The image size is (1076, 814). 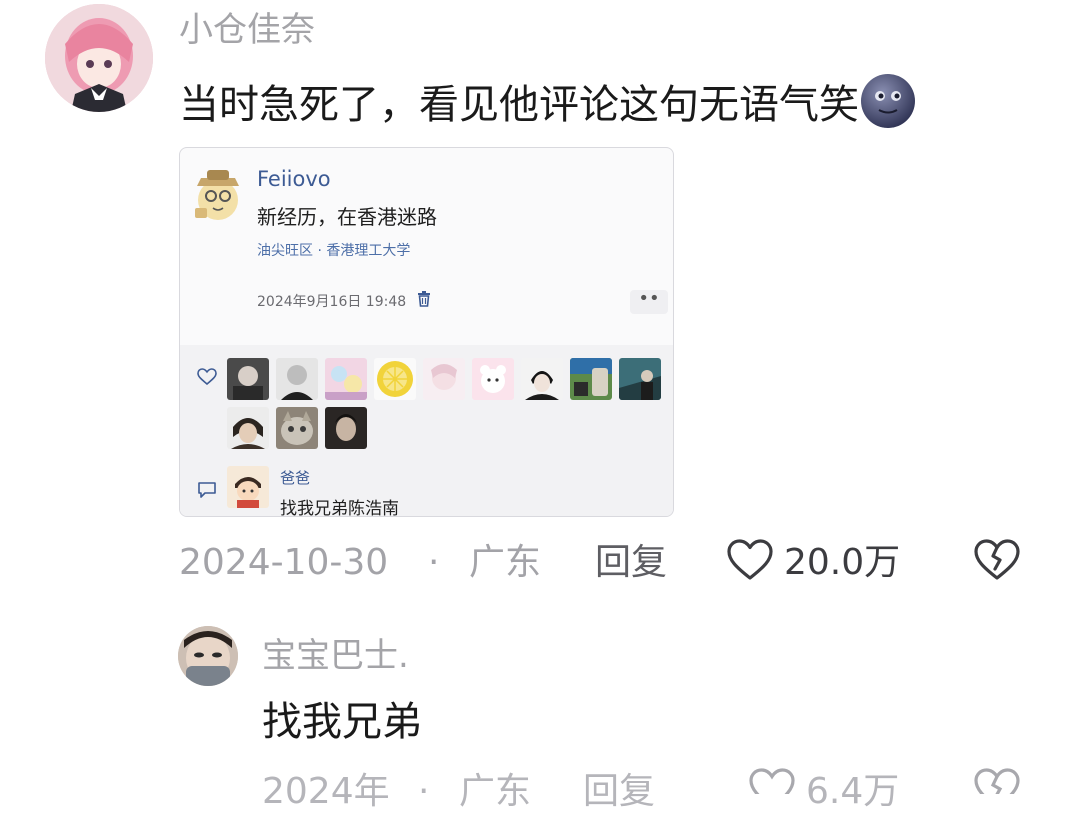 What do you see at coordinates (342, 722) in the screenshot?
I see `sub-comment-text: 找我兄弟` at bounding box center [342, 722].